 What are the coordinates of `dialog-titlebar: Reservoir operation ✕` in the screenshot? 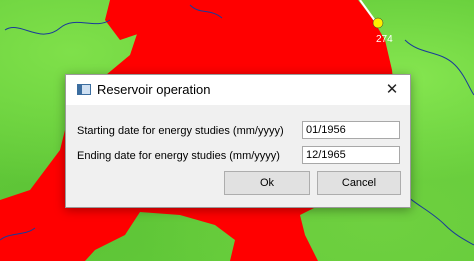 It's located at (238, 90).